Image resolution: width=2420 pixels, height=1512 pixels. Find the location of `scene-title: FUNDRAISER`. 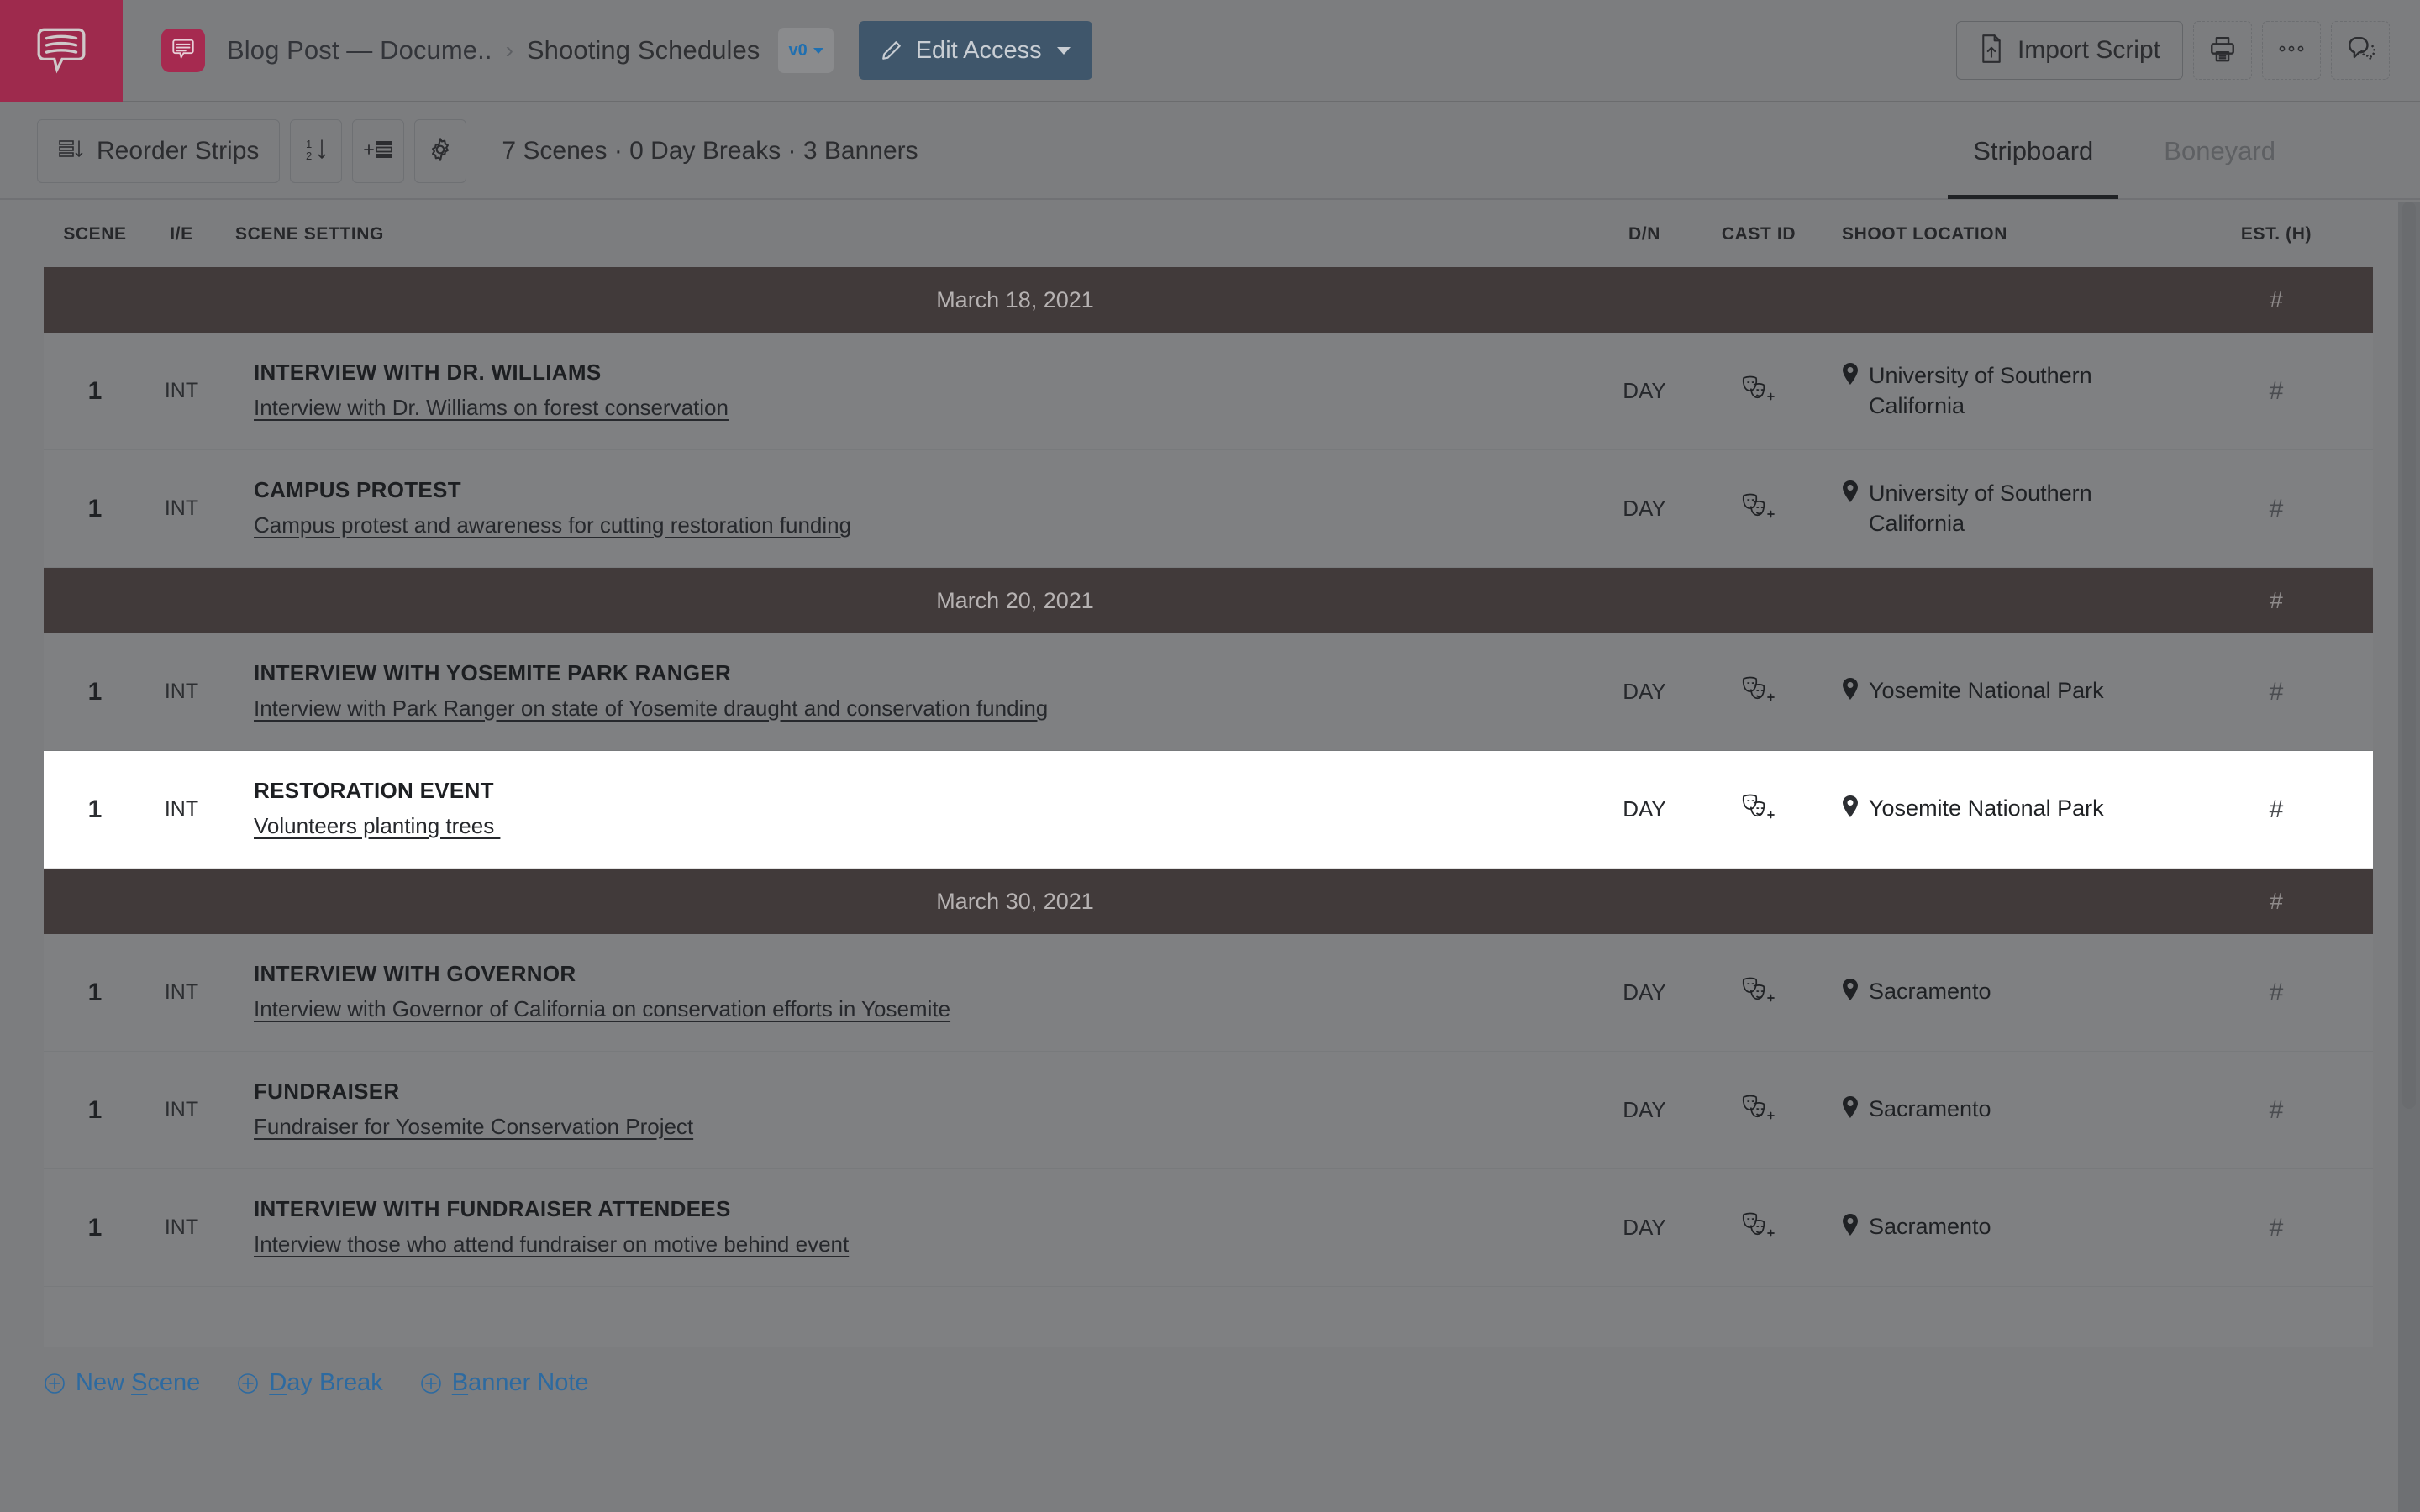

scene-title: FUNDRAISER is located at coordinates (327, 1092).